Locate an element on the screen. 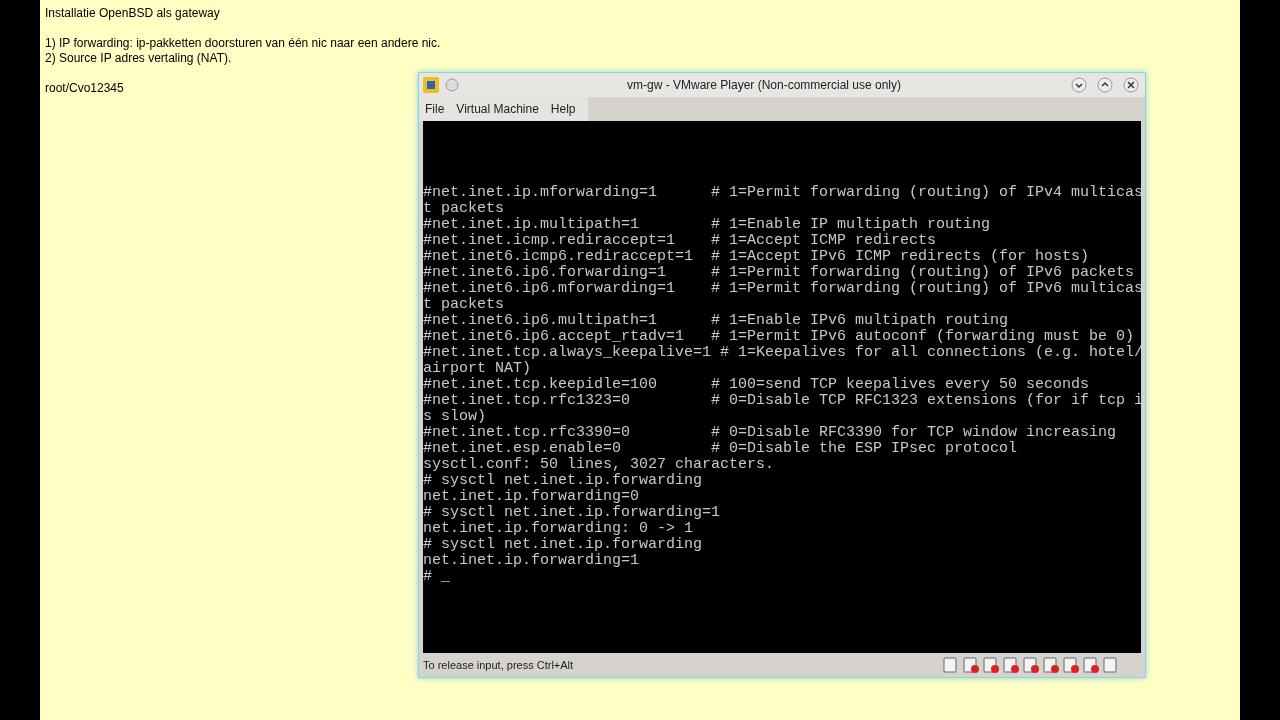 This screenshot has width=1280, height=720. close-button is located at coordinates (1131, 85).